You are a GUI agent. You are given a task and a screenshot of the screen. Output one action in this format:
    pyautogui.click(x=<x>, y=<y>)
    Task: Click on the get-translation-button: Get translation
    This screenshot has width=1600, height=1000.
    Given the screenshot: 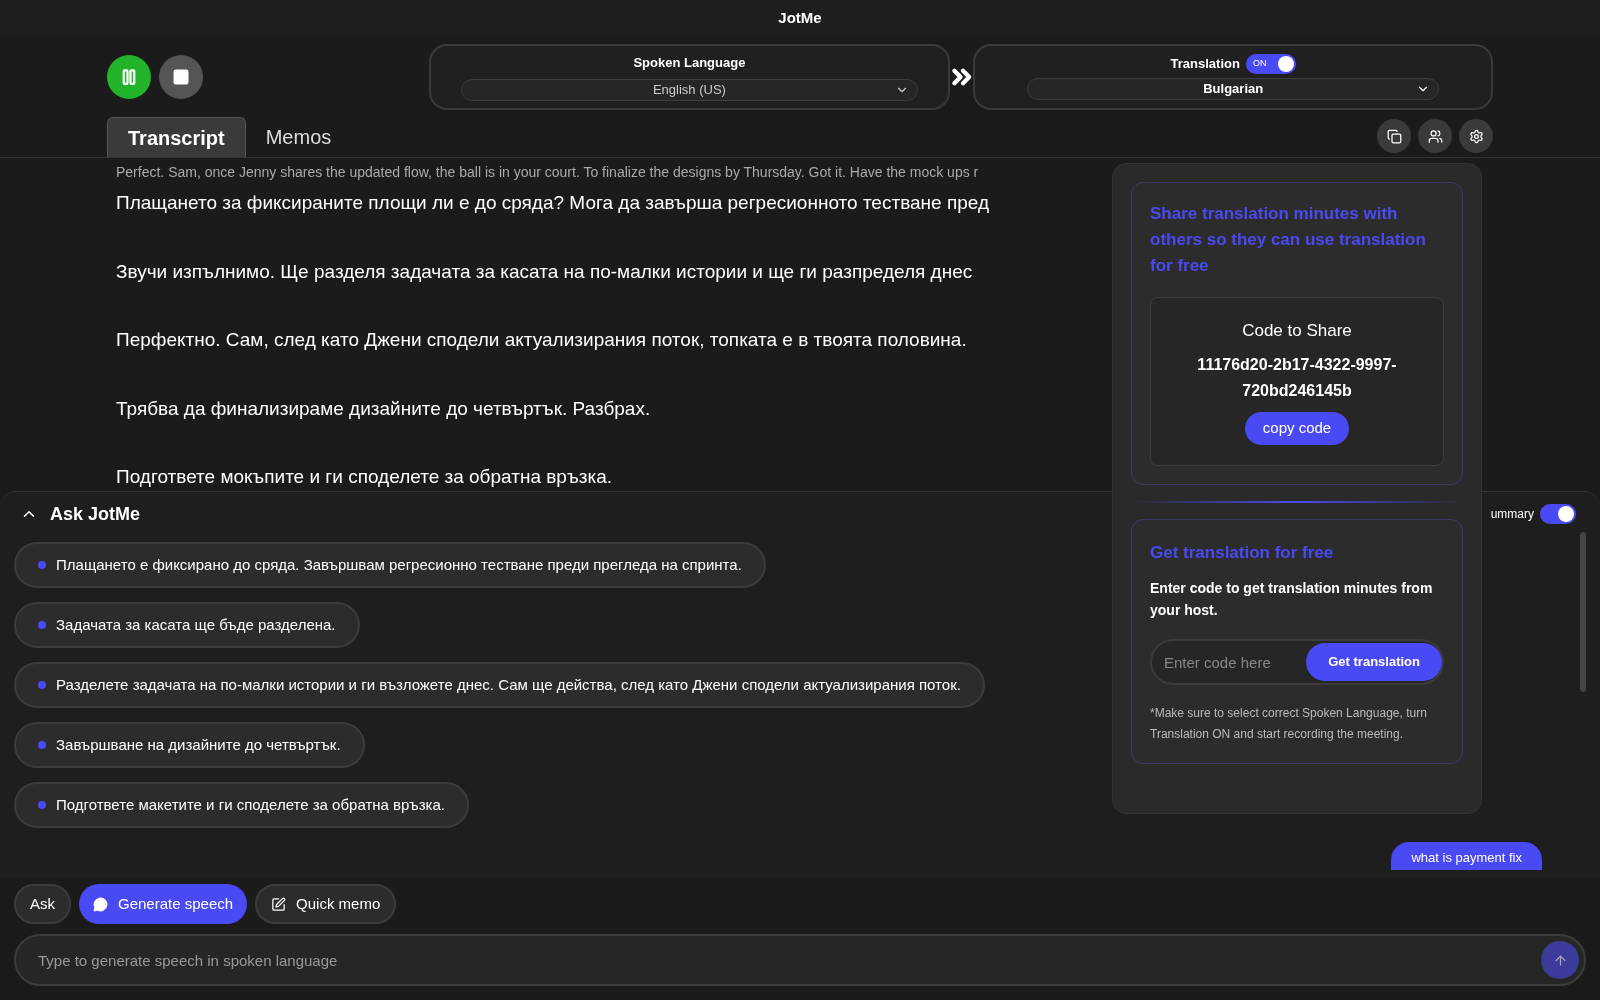 What is the action you would take?
    pyautogui.click(x=1374, y=662)
    